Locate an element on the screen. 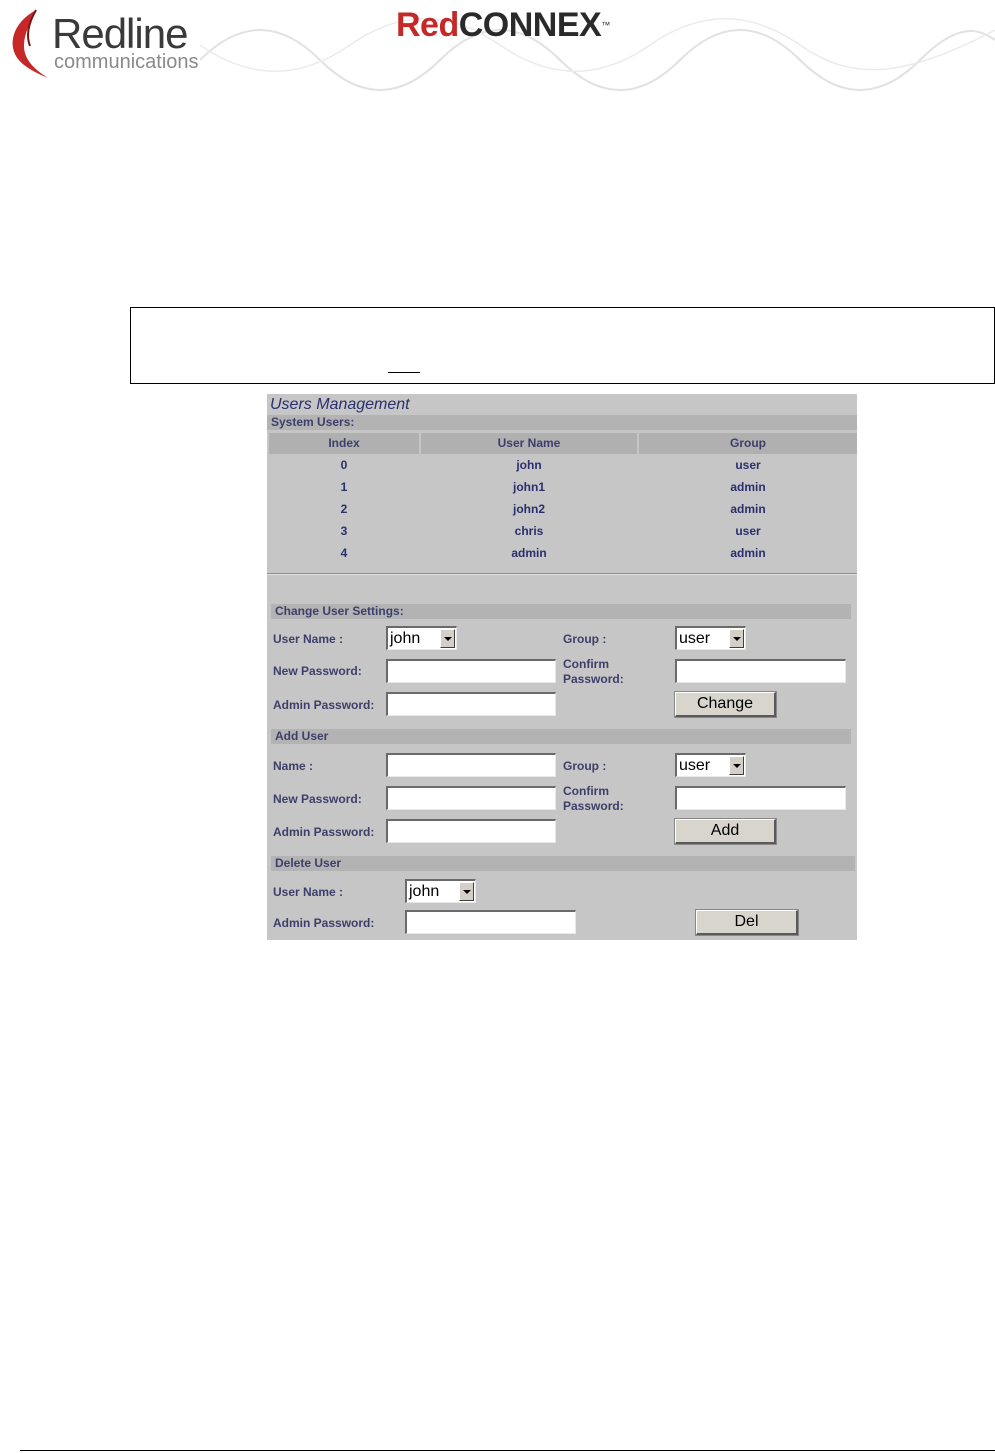  delete-admin-password-label: Admin Password: is located at coordinates (324, 923).